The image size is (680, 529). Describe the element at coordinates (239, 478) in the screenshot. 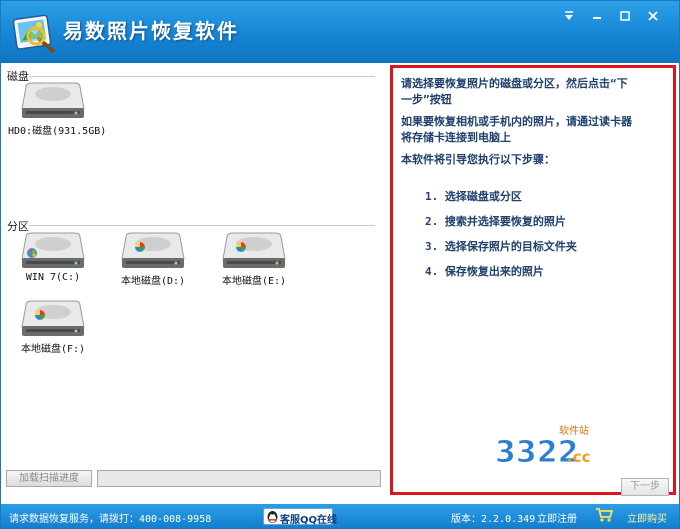

I see `scan-progress-bar` at that location.